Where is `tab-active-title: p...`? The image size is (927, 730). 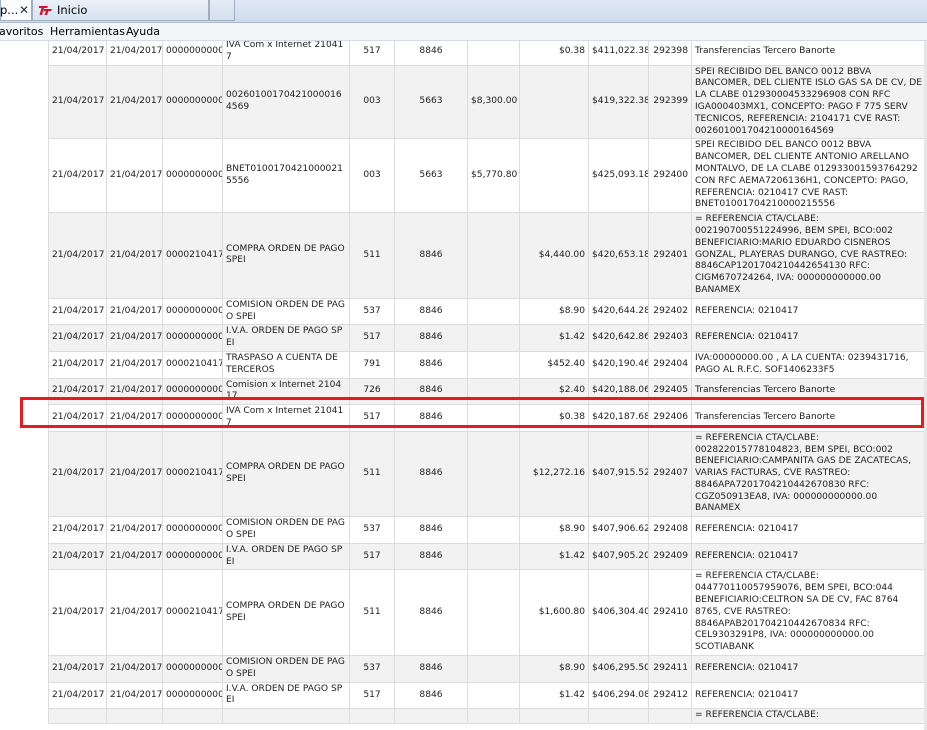 tab-active-title: p... is located at coordinates (9, 10).